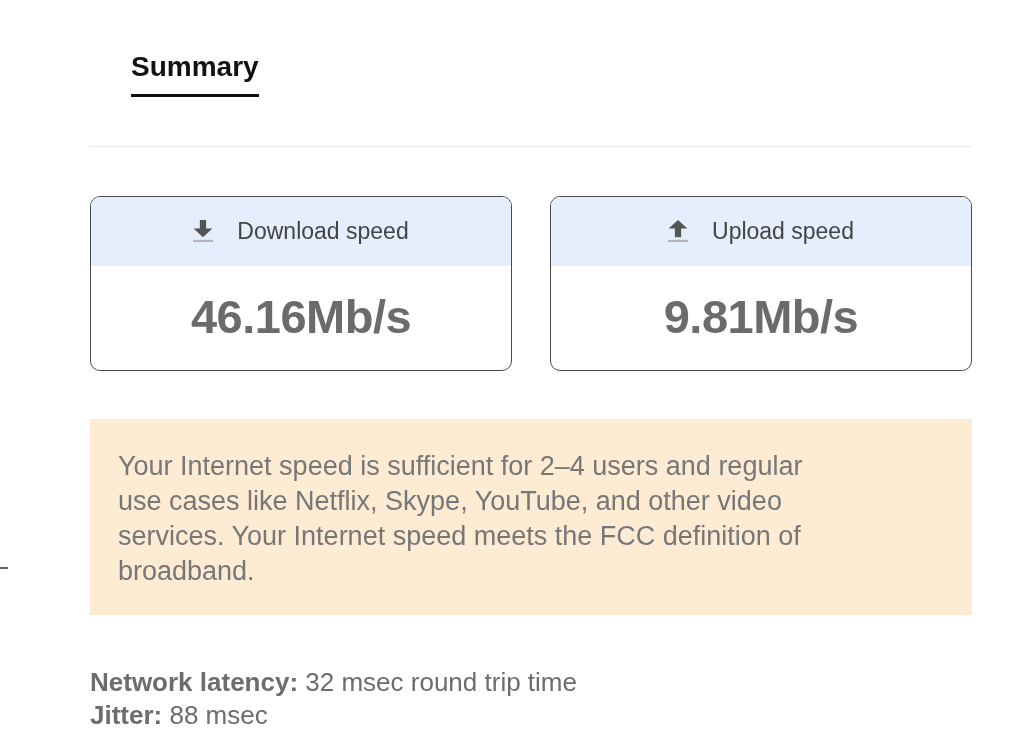  Describe the element at coordinates (203, 231) in the screenshot. I see `download-arrow-icon` at that location.